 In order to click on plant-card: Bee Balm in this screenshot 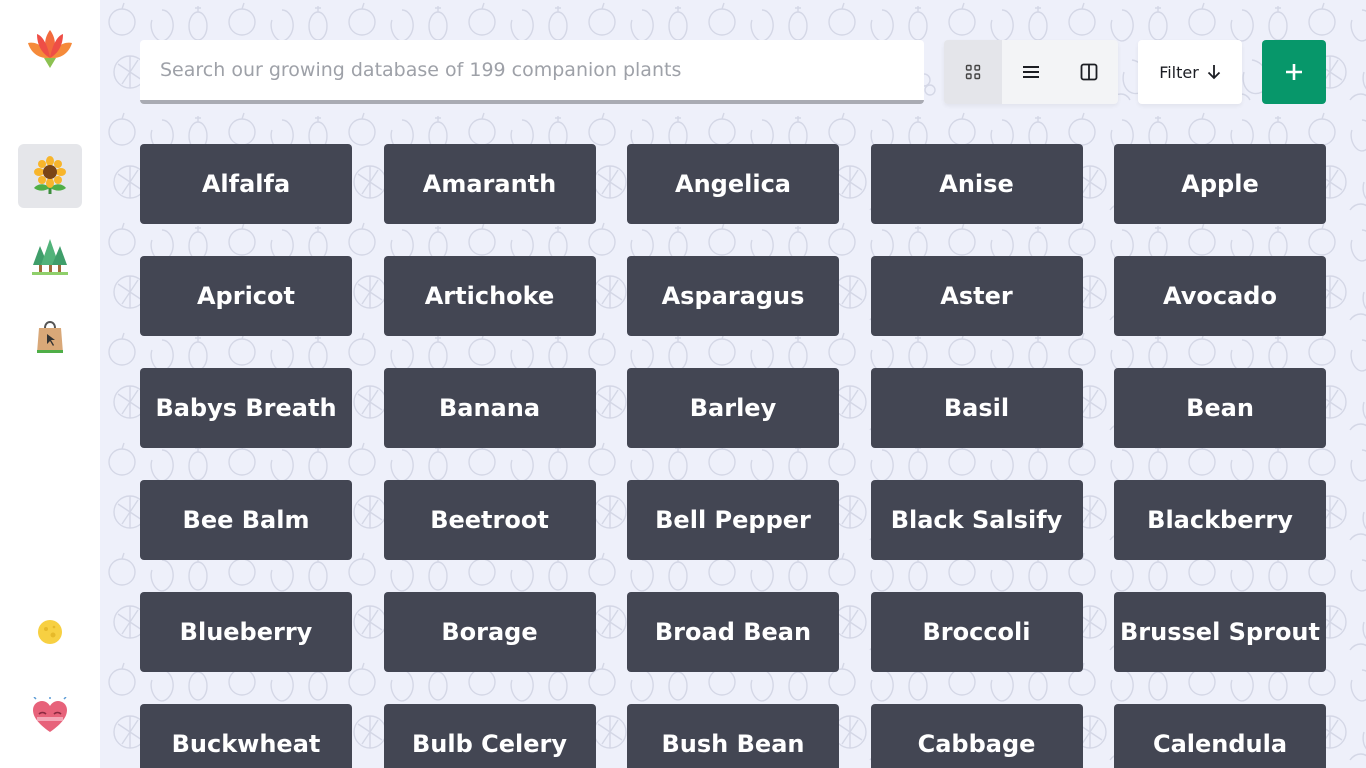, I will do `click(246, 520)`.